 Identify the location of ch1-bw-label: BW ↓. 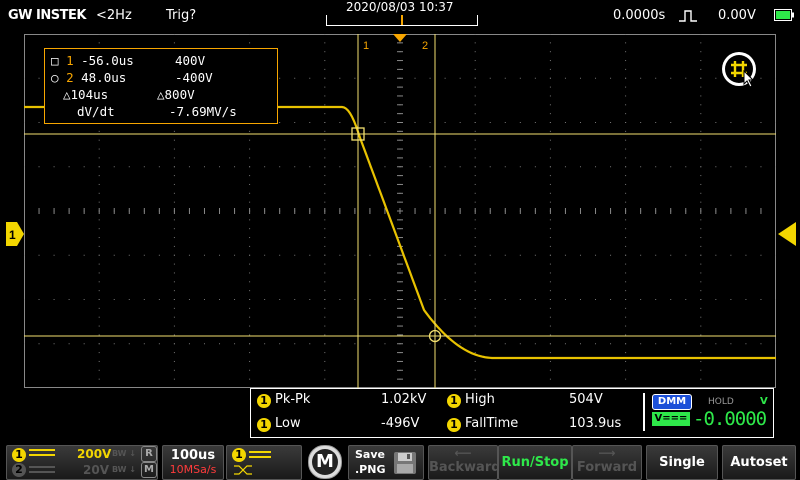
(124, 453).